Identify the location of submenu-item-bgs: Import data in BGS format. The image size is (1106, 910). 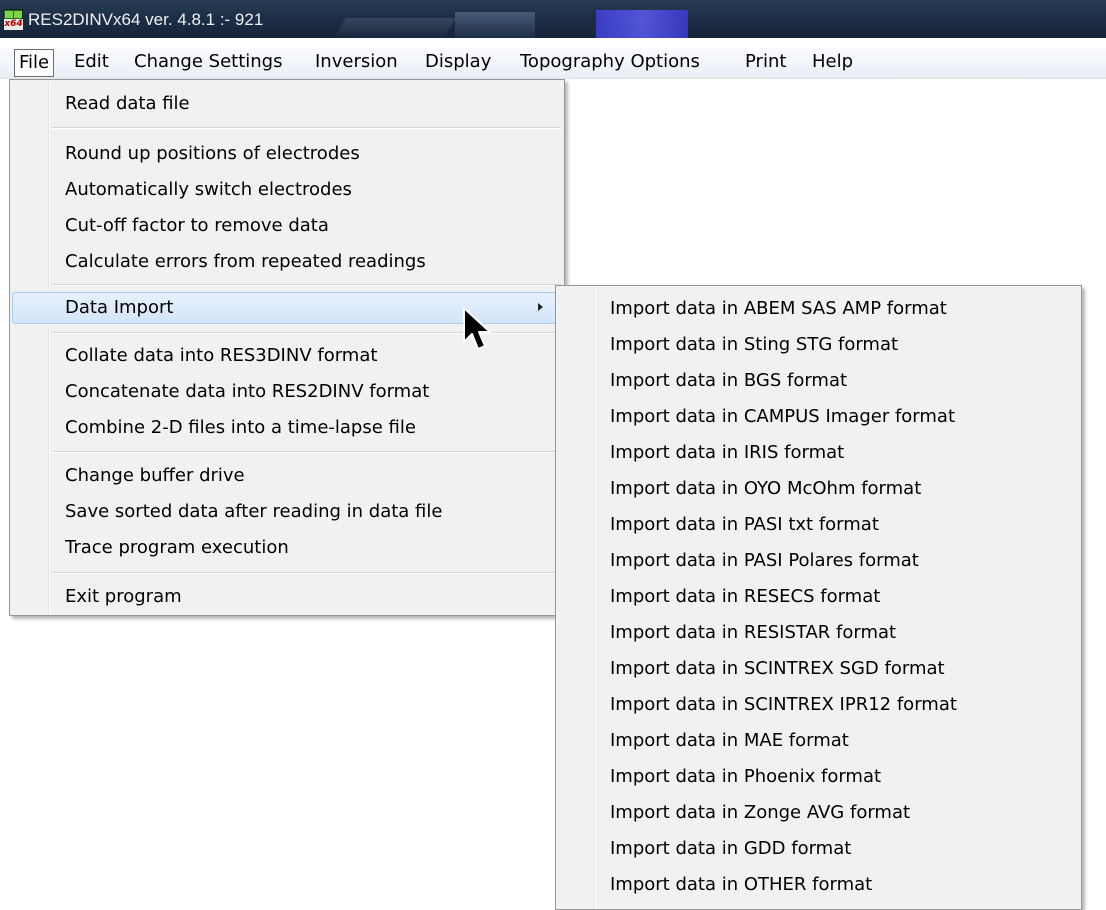
(728, 381).